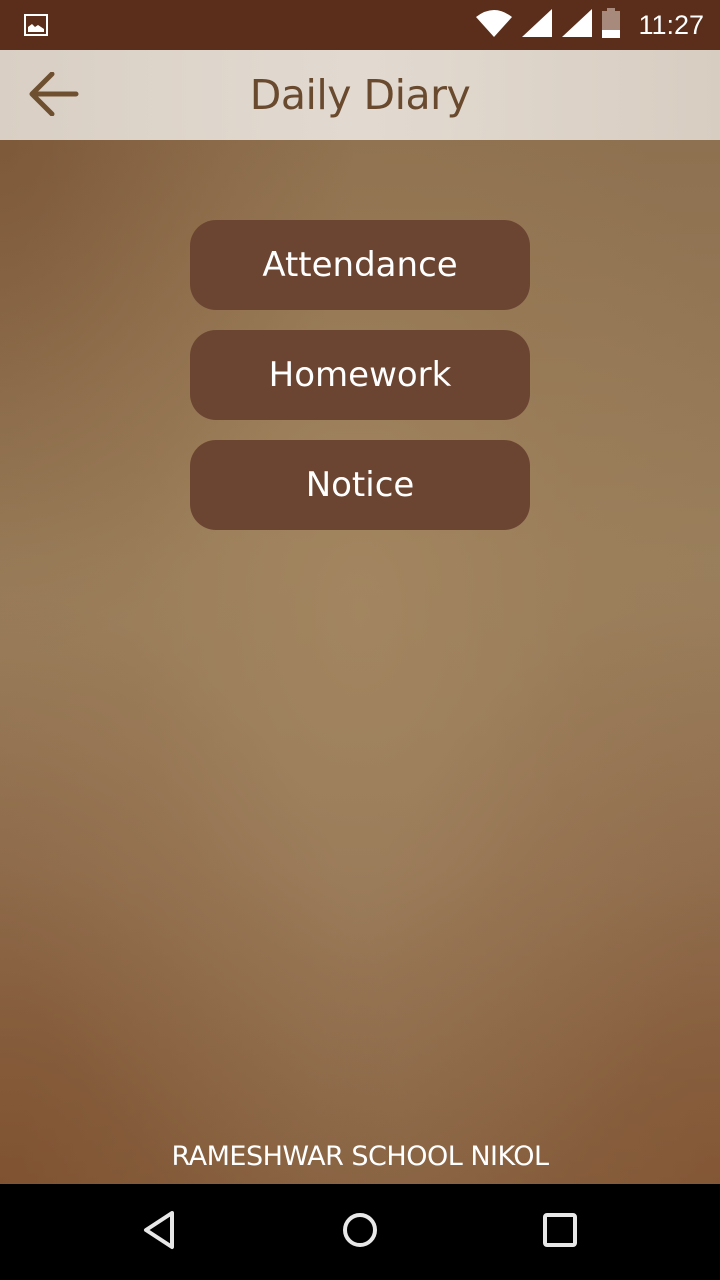 The image size is (720, 1280). I want to click on page-title: Daily Diary, so click(360, 95).